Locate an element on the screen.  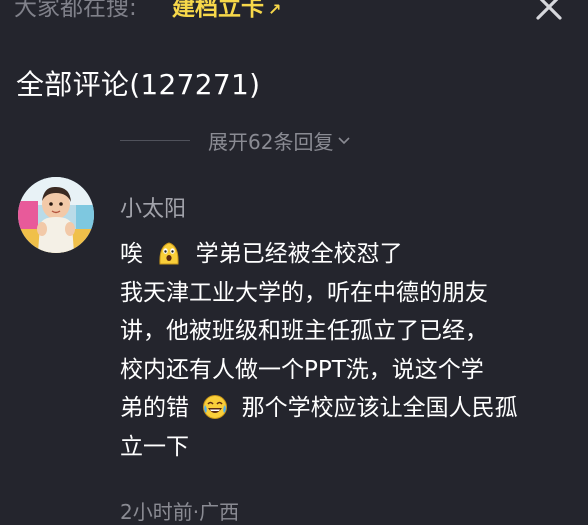
close-icon is located at coordinates (549, 10).